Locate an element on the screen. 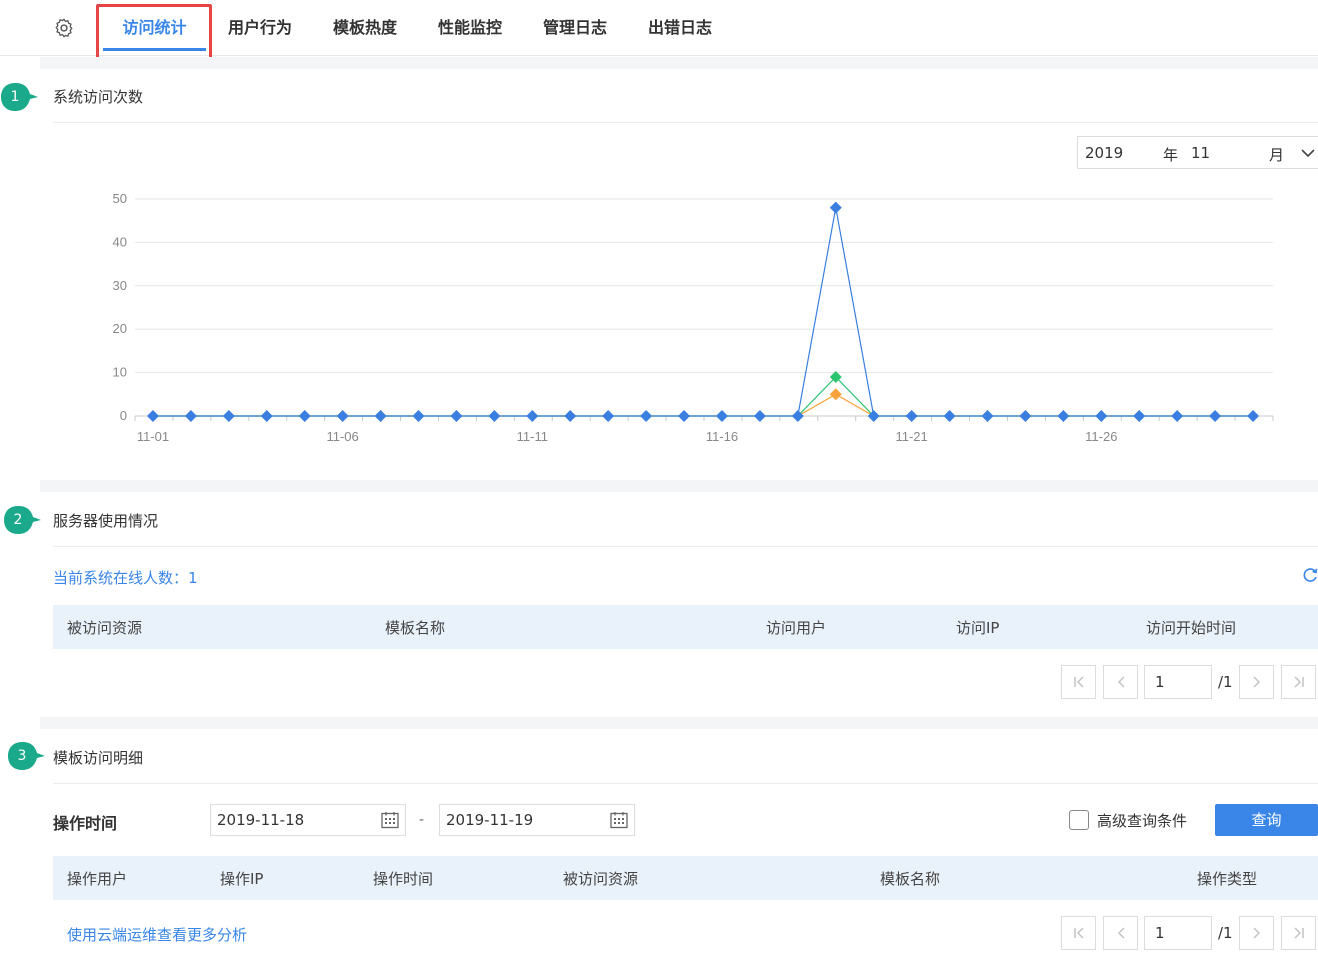 This screenshot has width=1318, height=973. col-resource: 被访问资源 is located at coordinates (105, 628).